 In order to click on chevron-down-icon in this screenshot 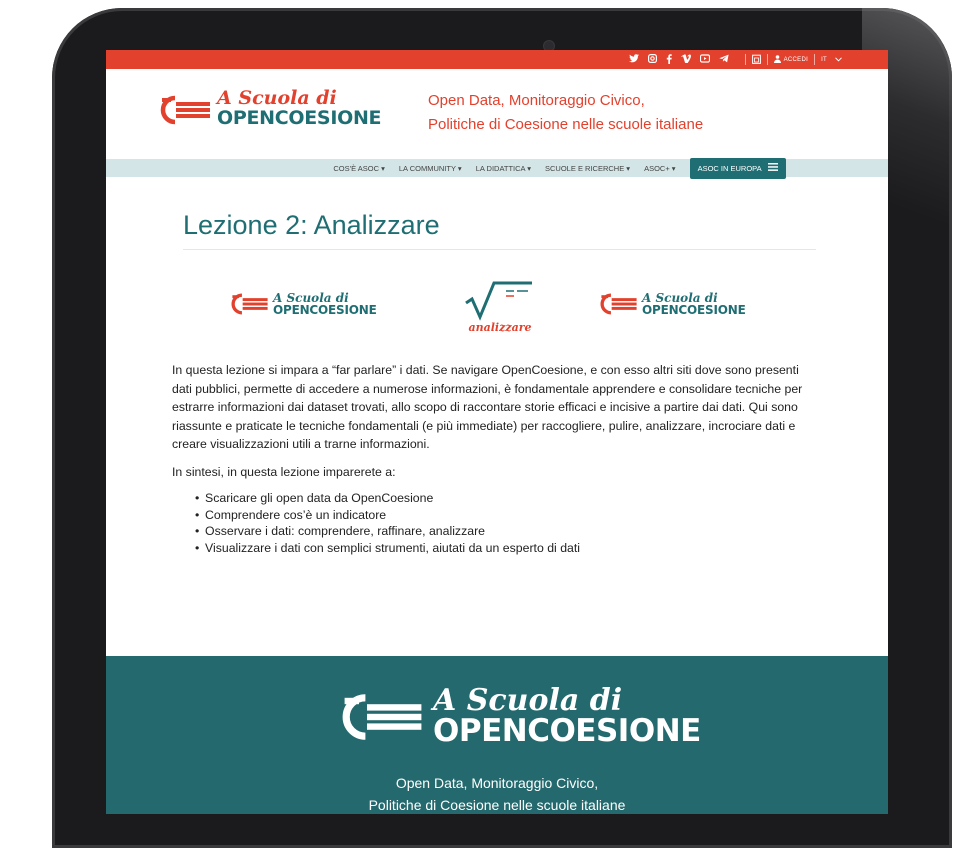, I will do `click(838, 59)`.